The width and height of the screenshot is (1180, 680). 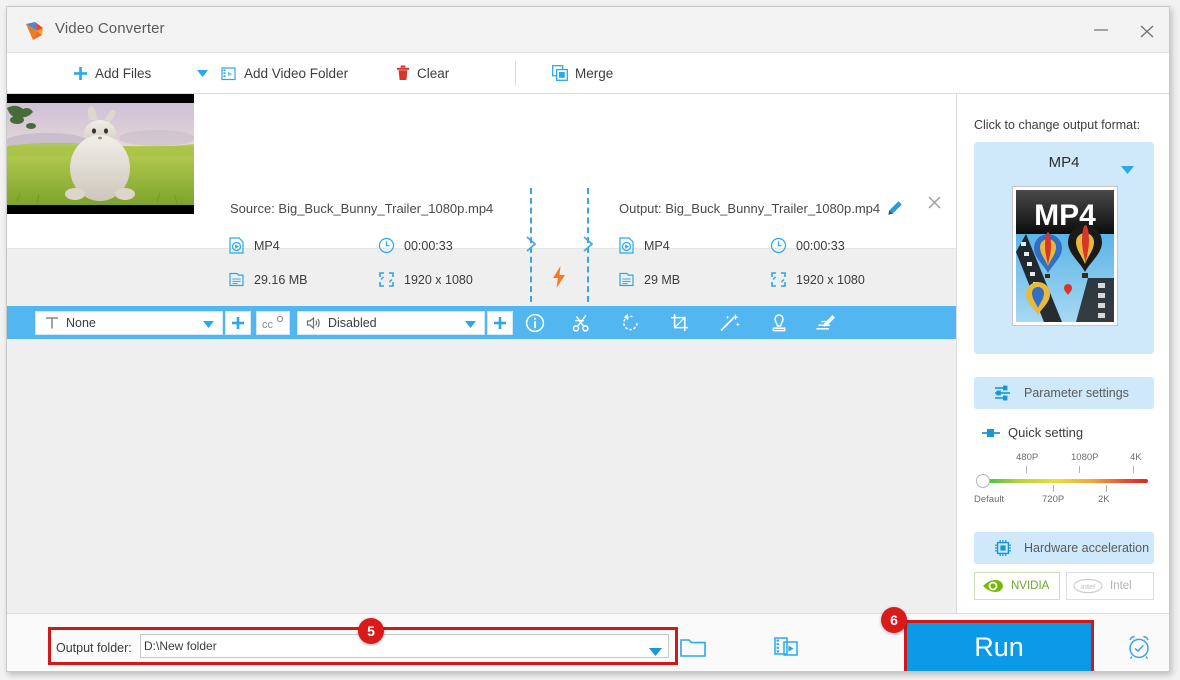 I want to click on source-format: MP4, so click(x=254, y=245).